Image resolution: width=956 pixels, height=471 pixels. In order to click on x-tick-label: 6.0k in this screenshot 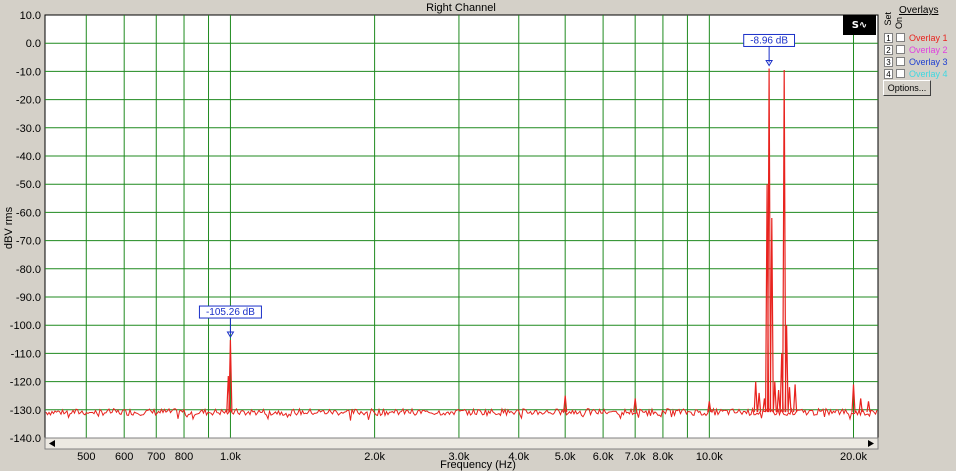, I will do `click(603, 457)`.